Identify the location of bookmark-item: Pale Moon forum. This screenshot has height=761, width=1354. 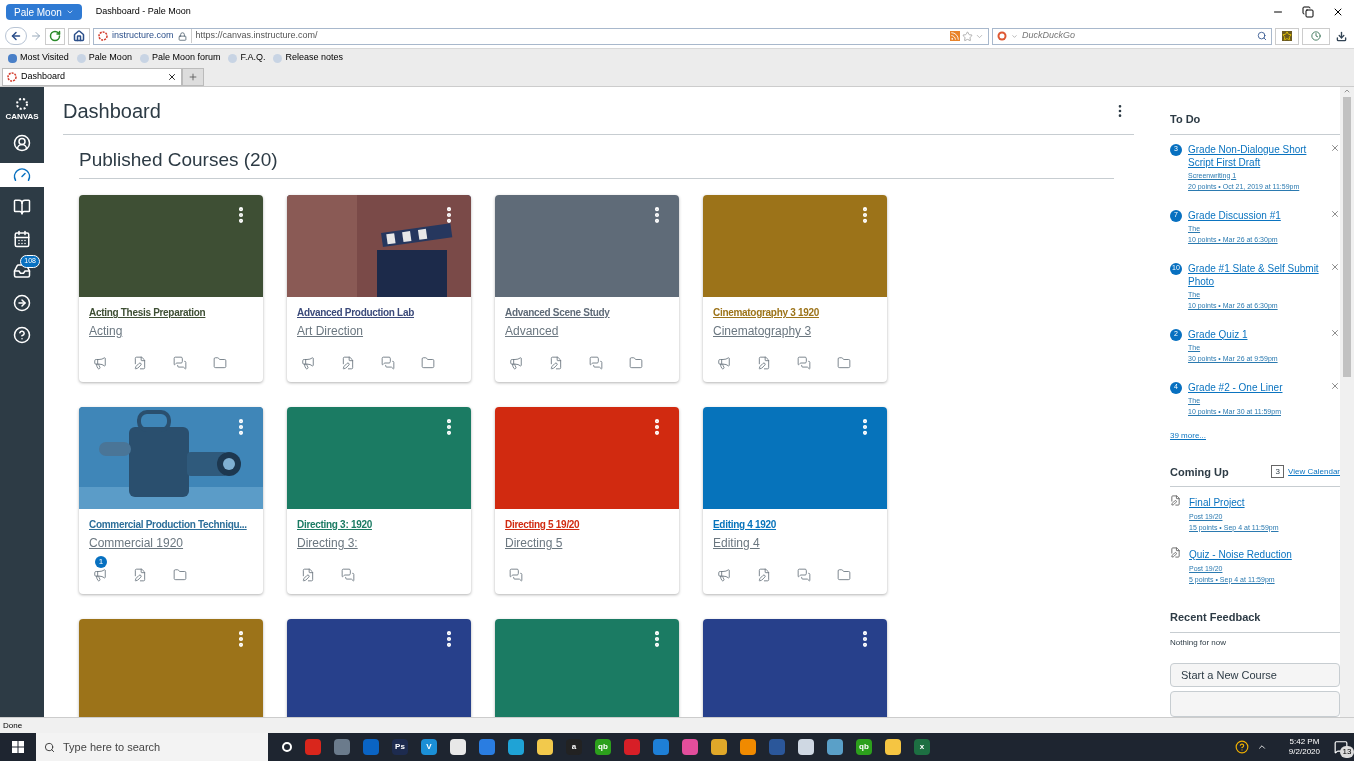
(180, 58).